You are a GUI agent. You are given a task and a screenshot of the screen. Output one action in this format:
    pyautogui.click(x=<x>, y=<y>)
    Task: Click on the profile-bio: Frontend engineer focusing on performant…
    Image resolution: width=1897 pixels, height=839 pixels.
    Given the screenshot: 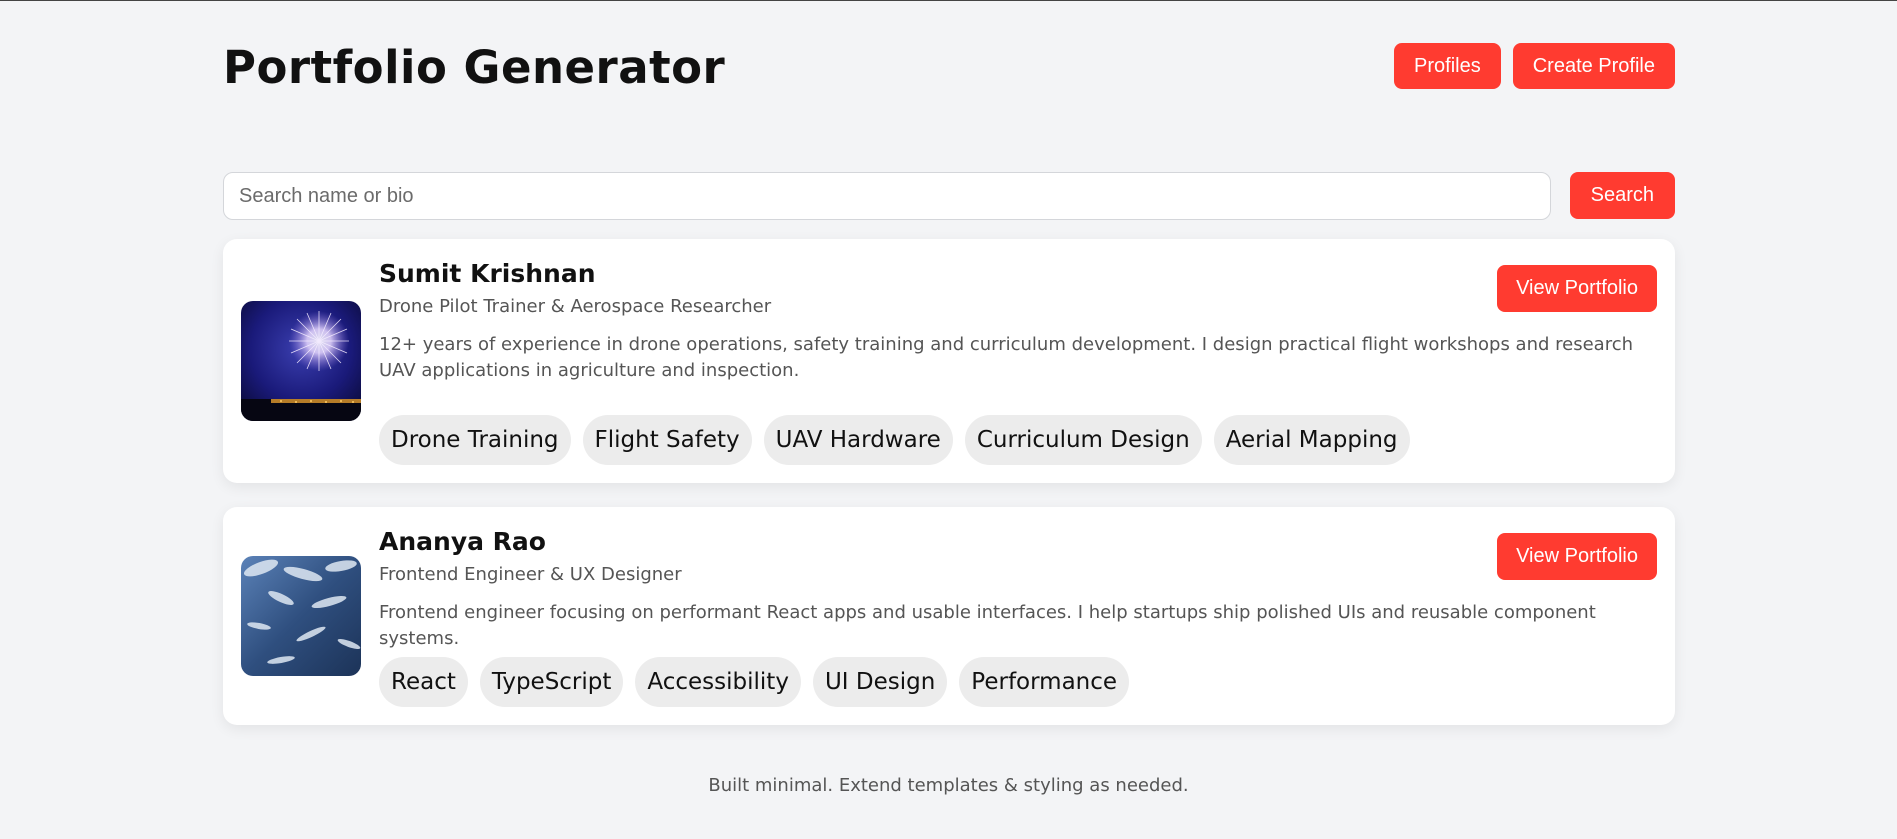 What is the action you would take?
    pyautogui.click(x=987, y=625)
    